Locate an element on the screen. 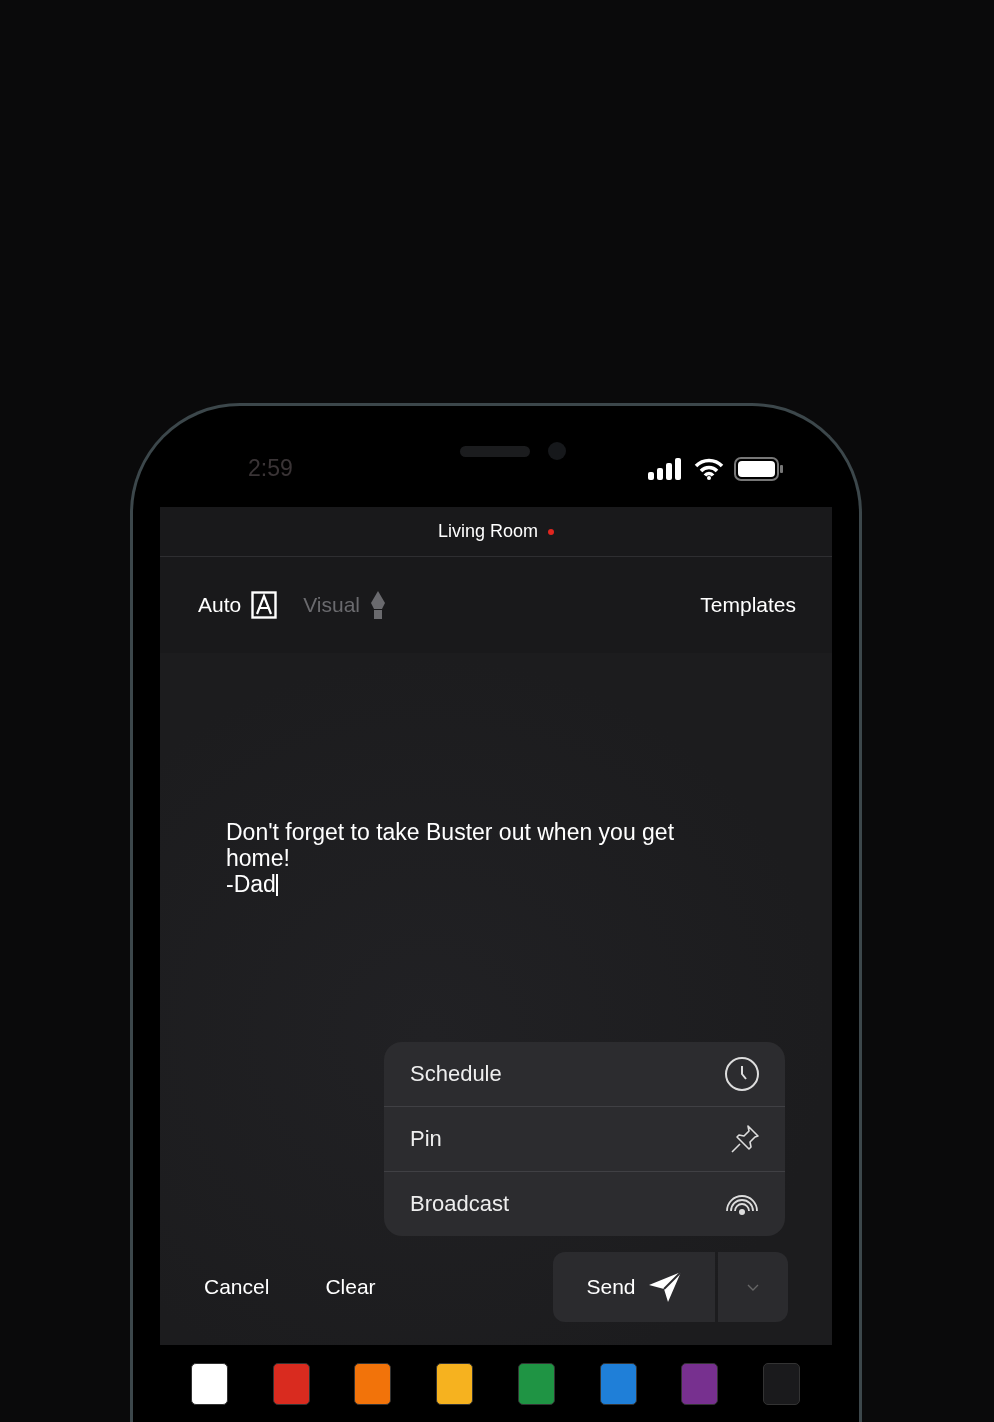  room-title: Living Room is located at coordinates (487, 531).